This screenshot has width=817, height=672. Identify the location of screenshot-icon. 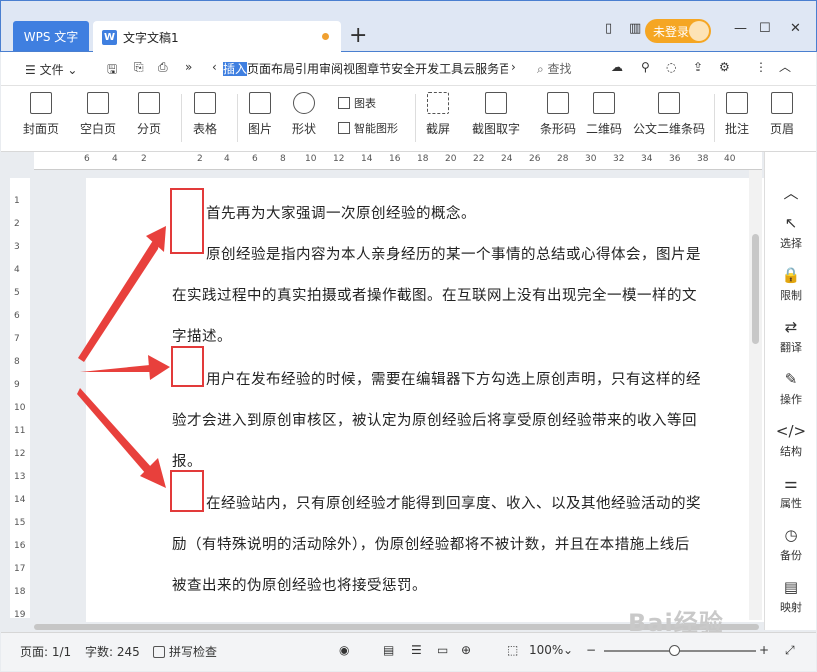
(438, 103).